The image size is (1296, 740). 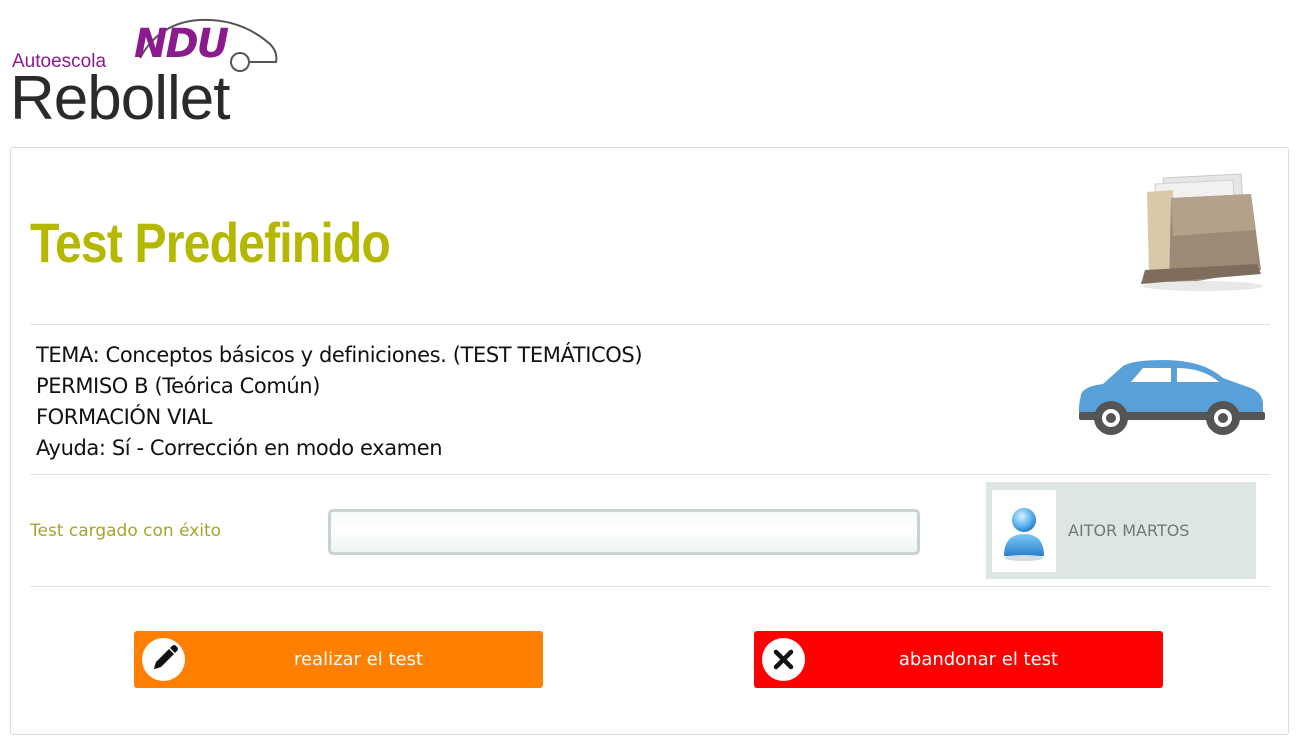 What do you see at coordinates (1202, 232) in the screenshot?
I see `folder-icon` at bounding box center [1202, 232].